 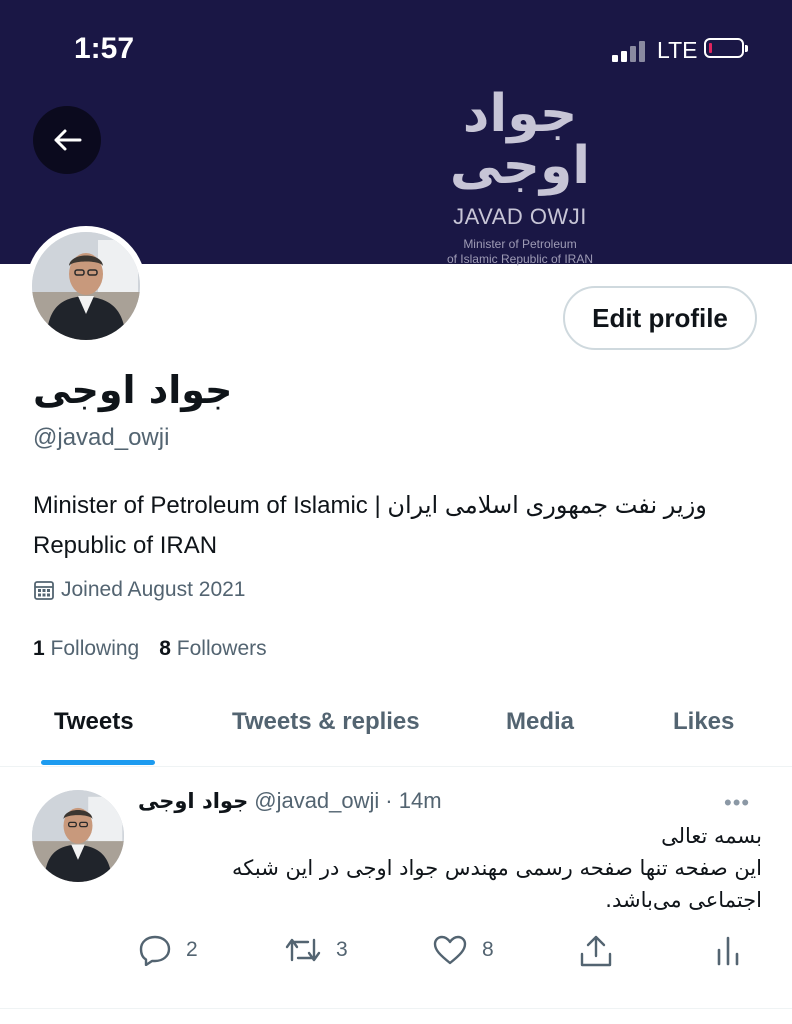 I want to click on joined-label: Joined August 2021, so click(x=153, y=589).